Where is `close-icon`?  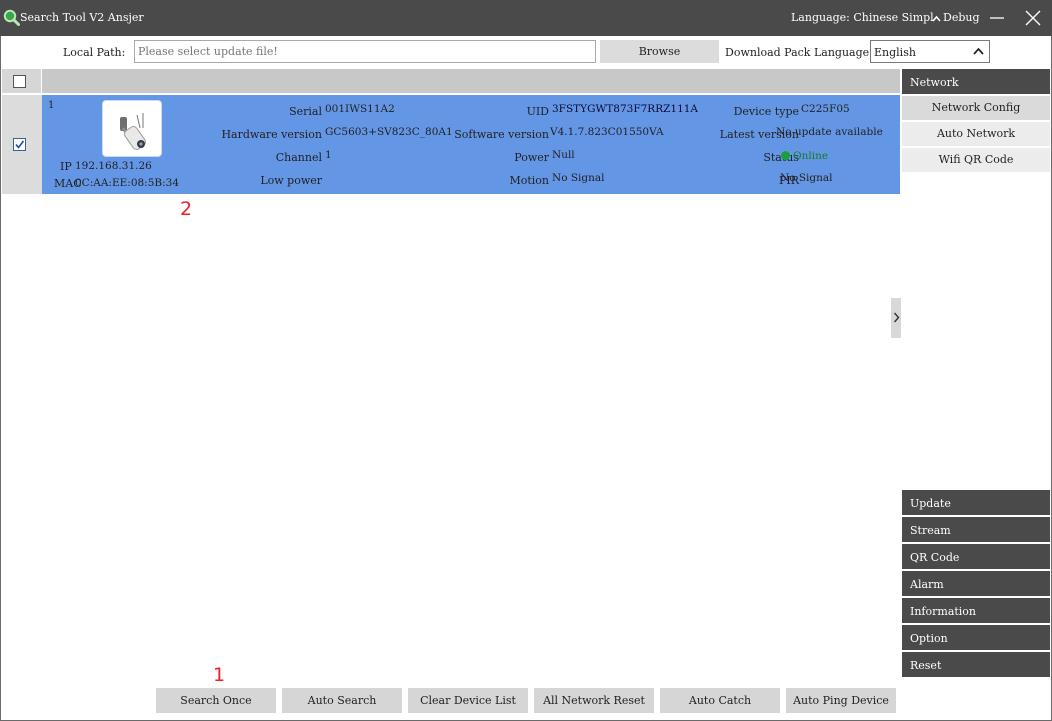 close-icon is located at coordinates (1033, 18).